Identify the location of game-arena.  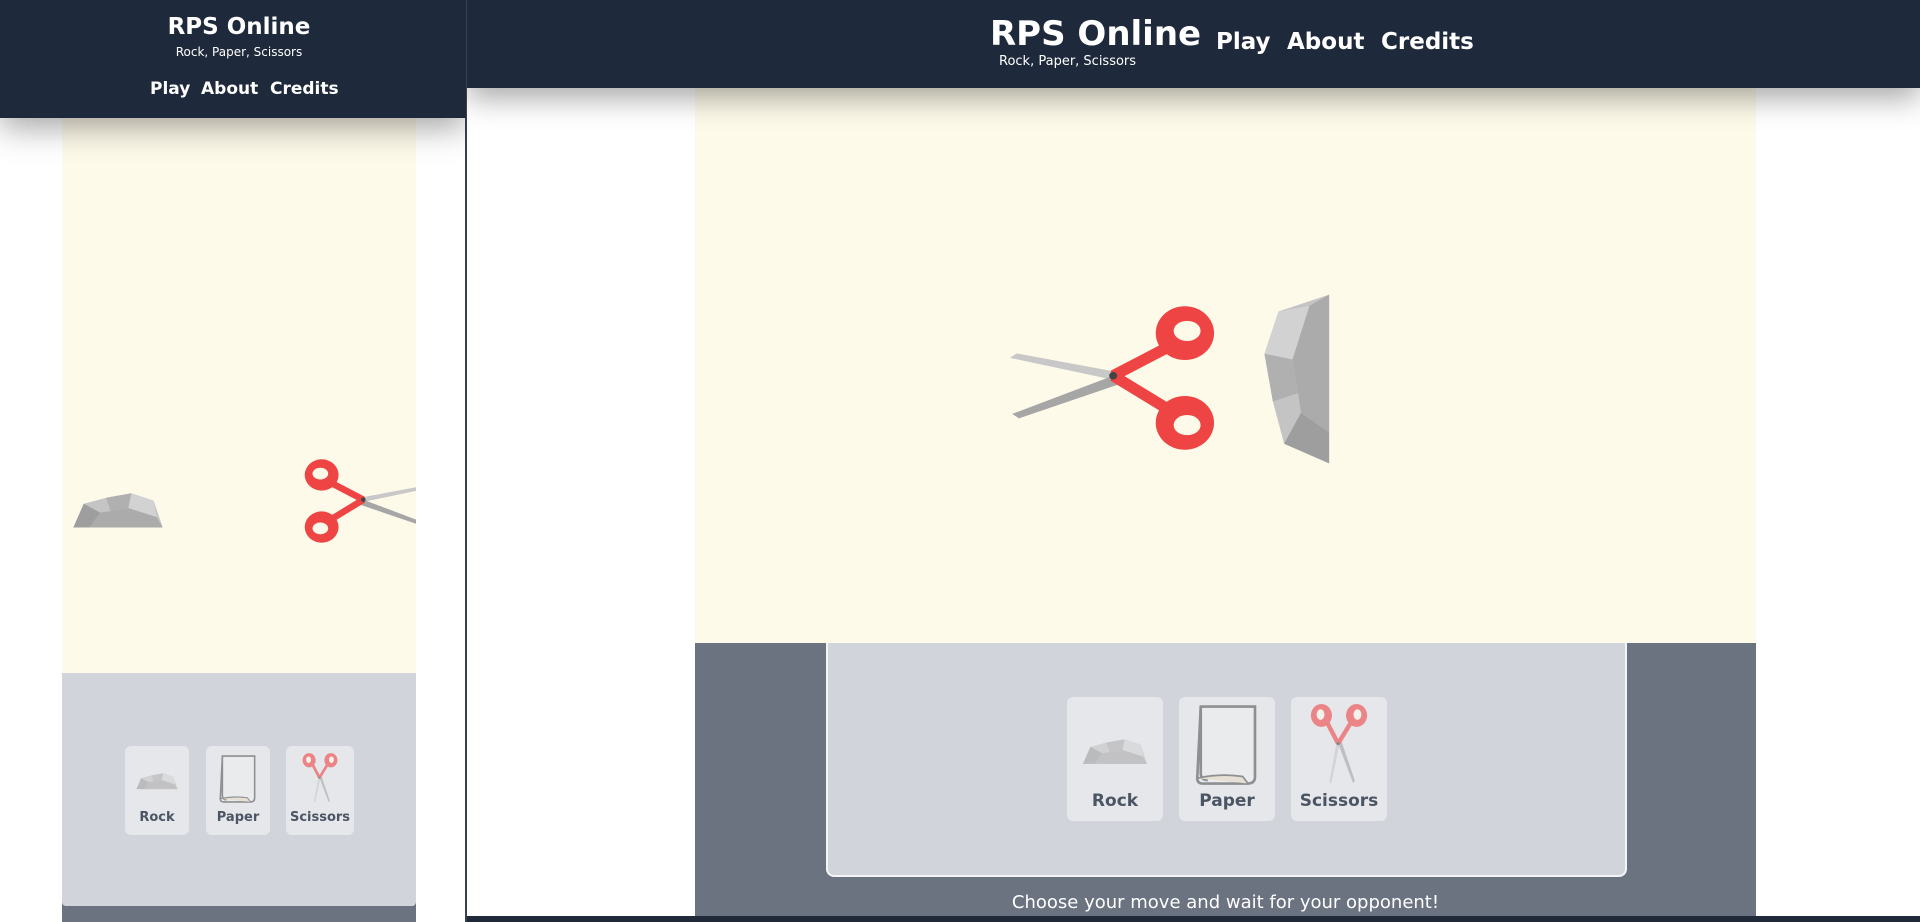
(239, 395).